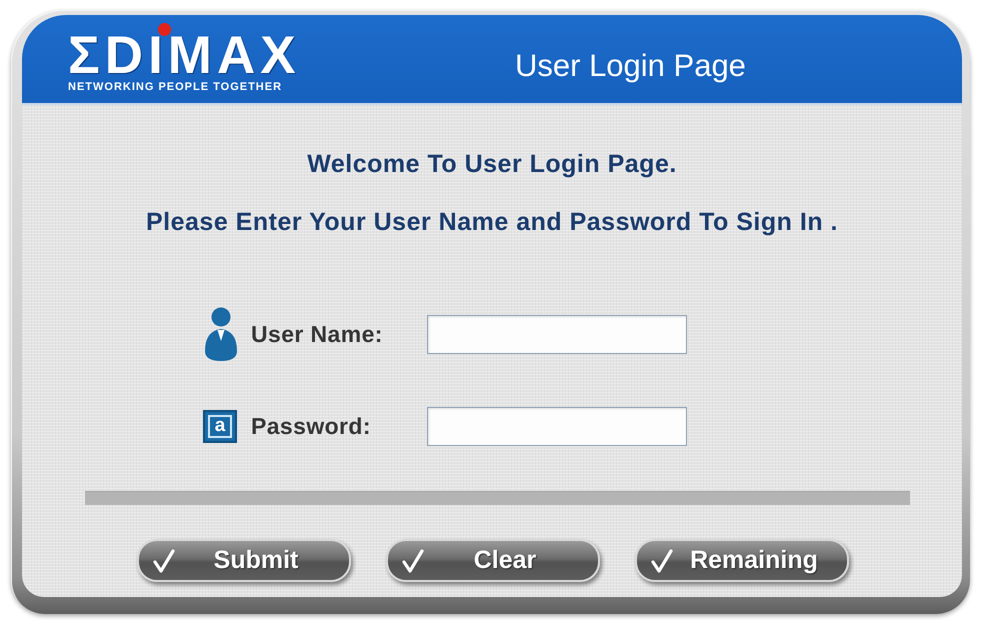  What do you see at coordinates (630, 66) in the screenshot?
I see `page-title: User Login Page` at bounding box center [630, 66].